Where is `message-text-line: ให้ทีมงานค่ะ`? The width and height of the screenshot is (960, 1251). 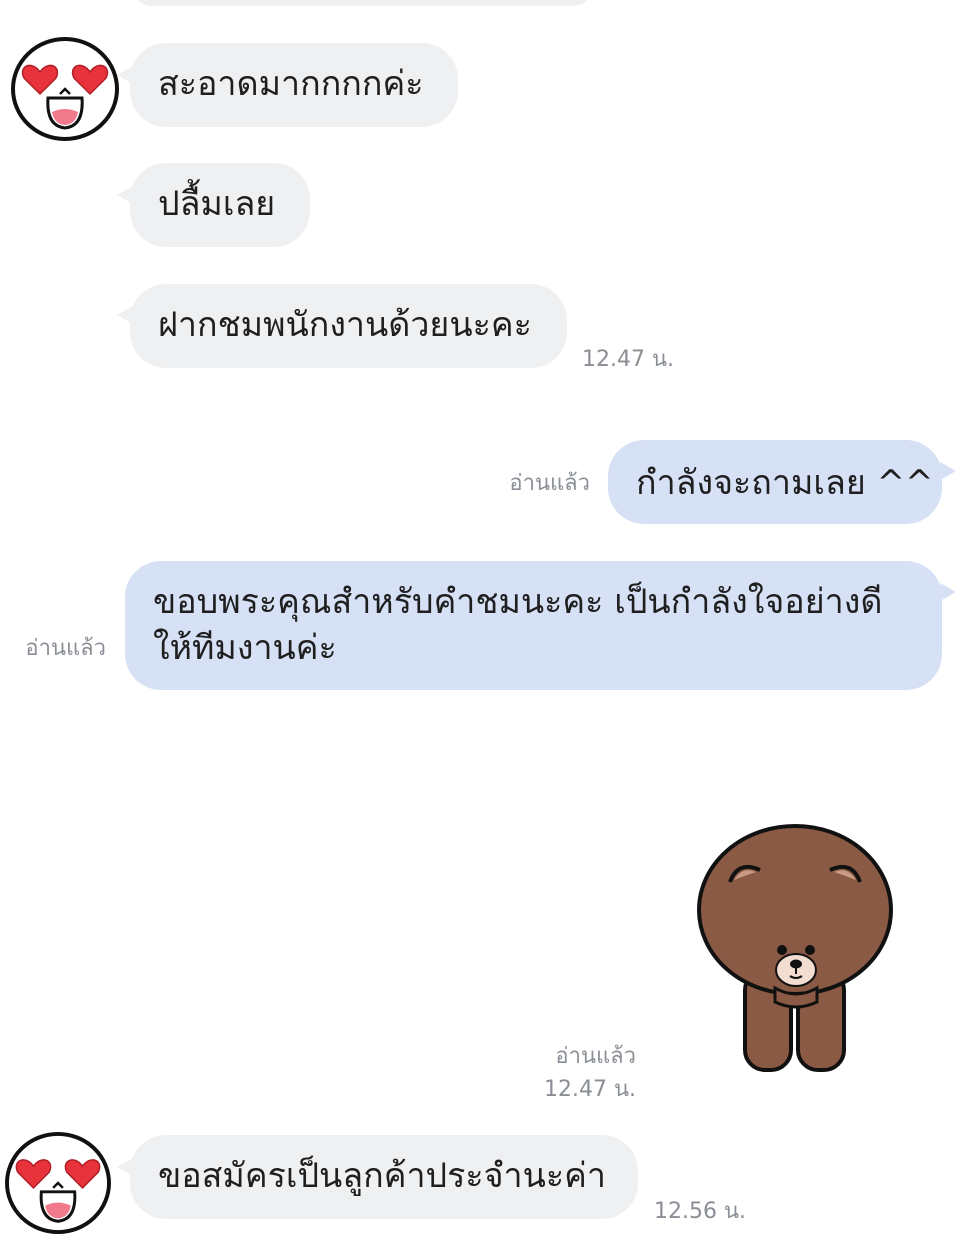 message-text-line: ให้ทีมงานค่ะ is located at coordinates (245, 648).